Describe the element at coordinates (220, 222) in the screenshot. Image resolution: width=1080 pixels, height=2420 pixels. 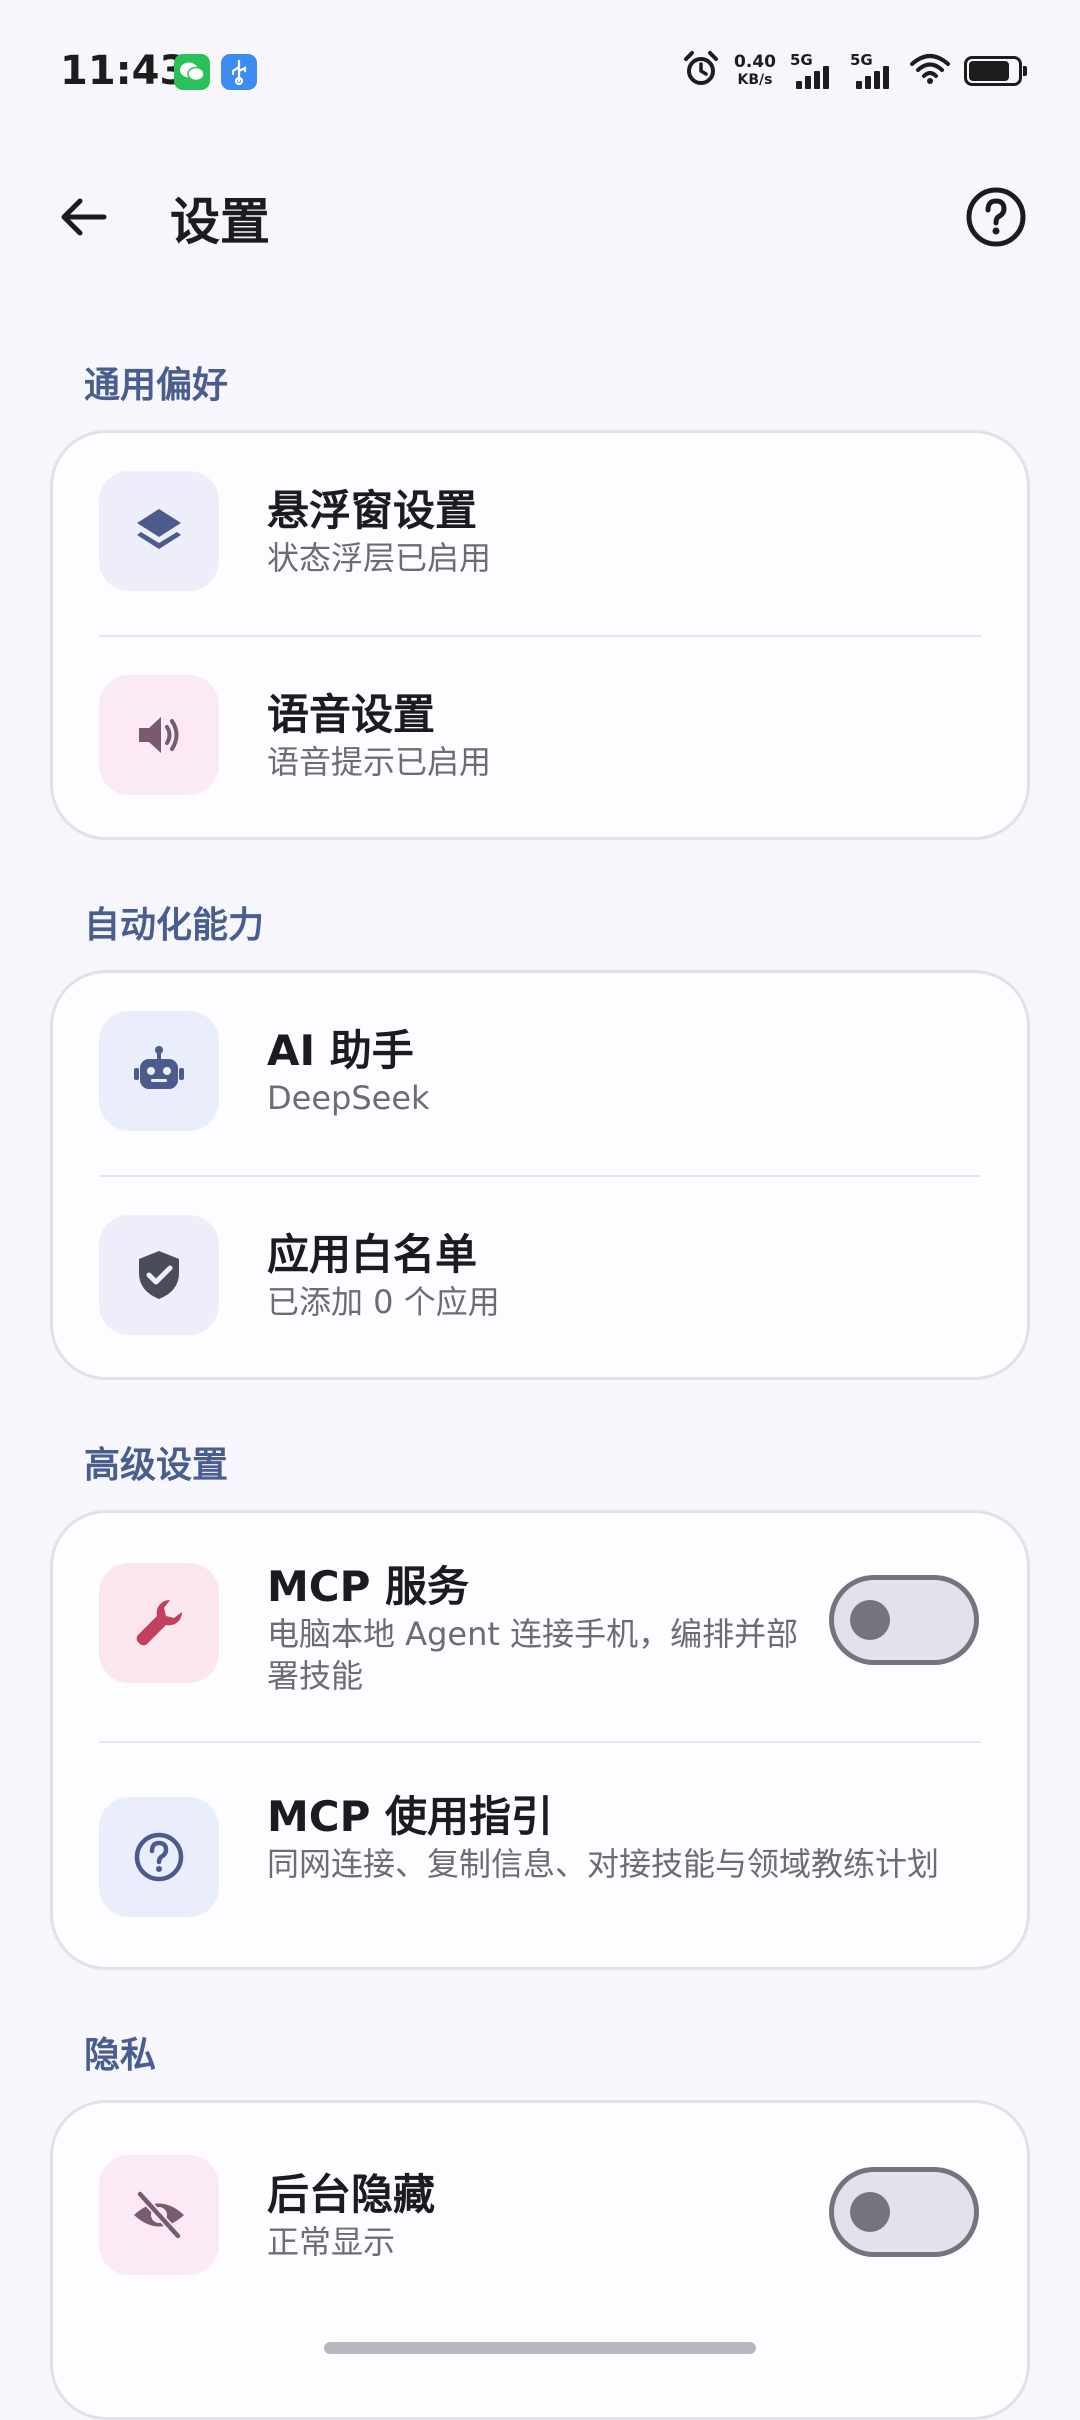
I see `page-title: 设置` at that location.